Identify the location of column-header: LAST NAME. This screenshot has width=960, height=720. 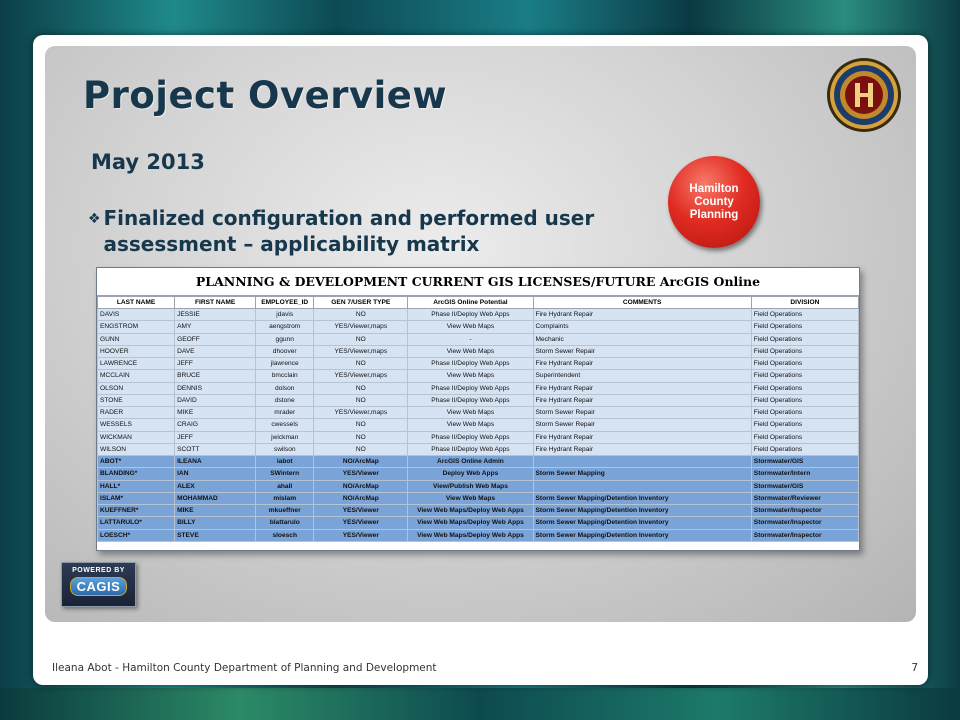
(136, 302).